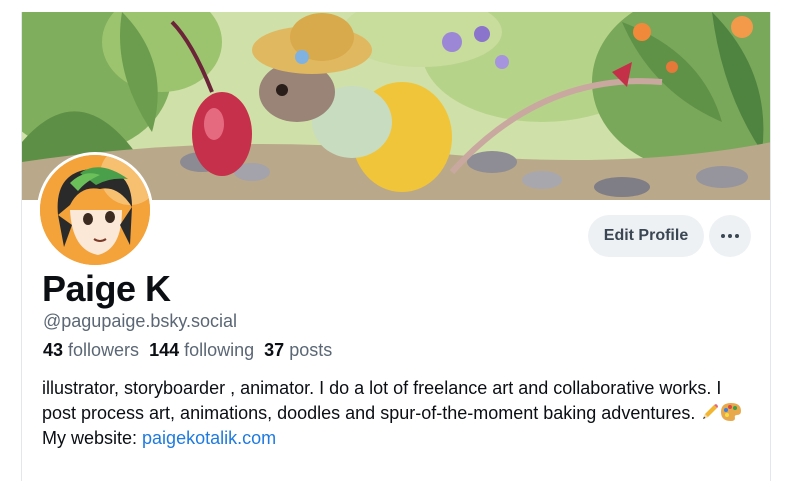  I want to click on website-prefix: My website:, so click(92, 438).